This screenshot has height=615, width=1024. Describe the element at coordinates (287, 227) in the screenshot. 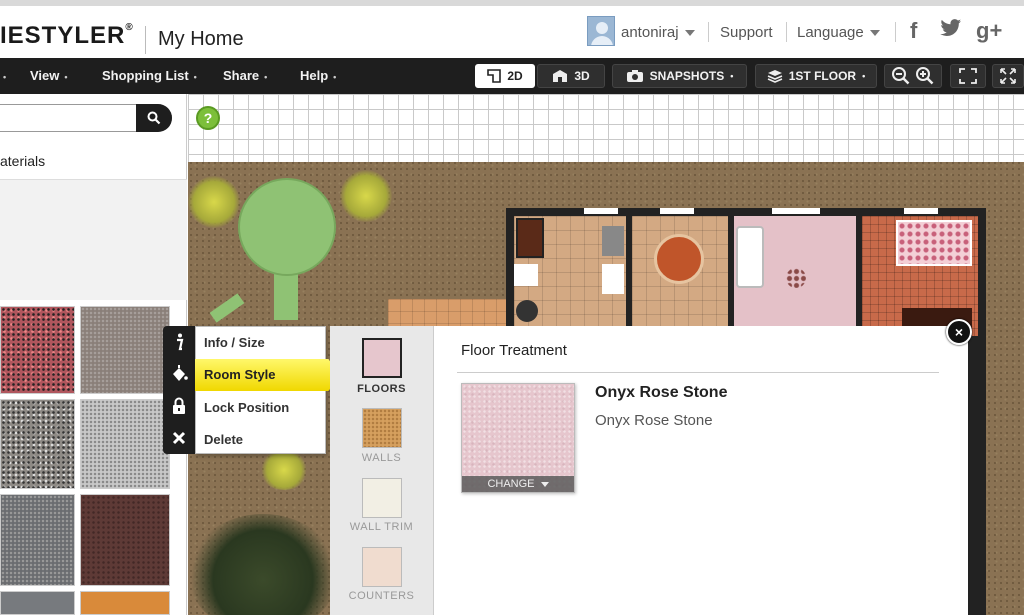

I see `umbrella-object` at that location.